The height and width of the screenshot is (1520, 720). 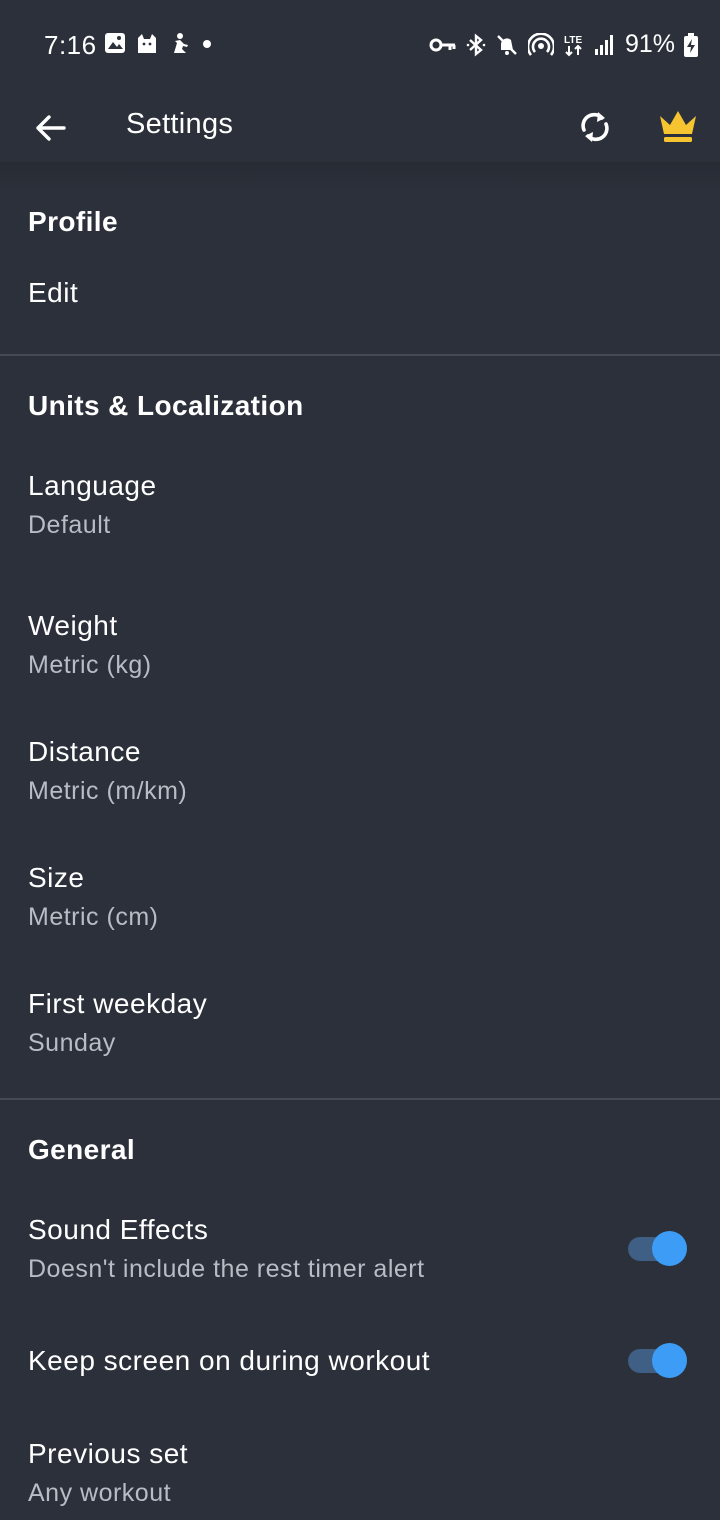 I want to click on page-title: Settings, so click(x=180, y=124).